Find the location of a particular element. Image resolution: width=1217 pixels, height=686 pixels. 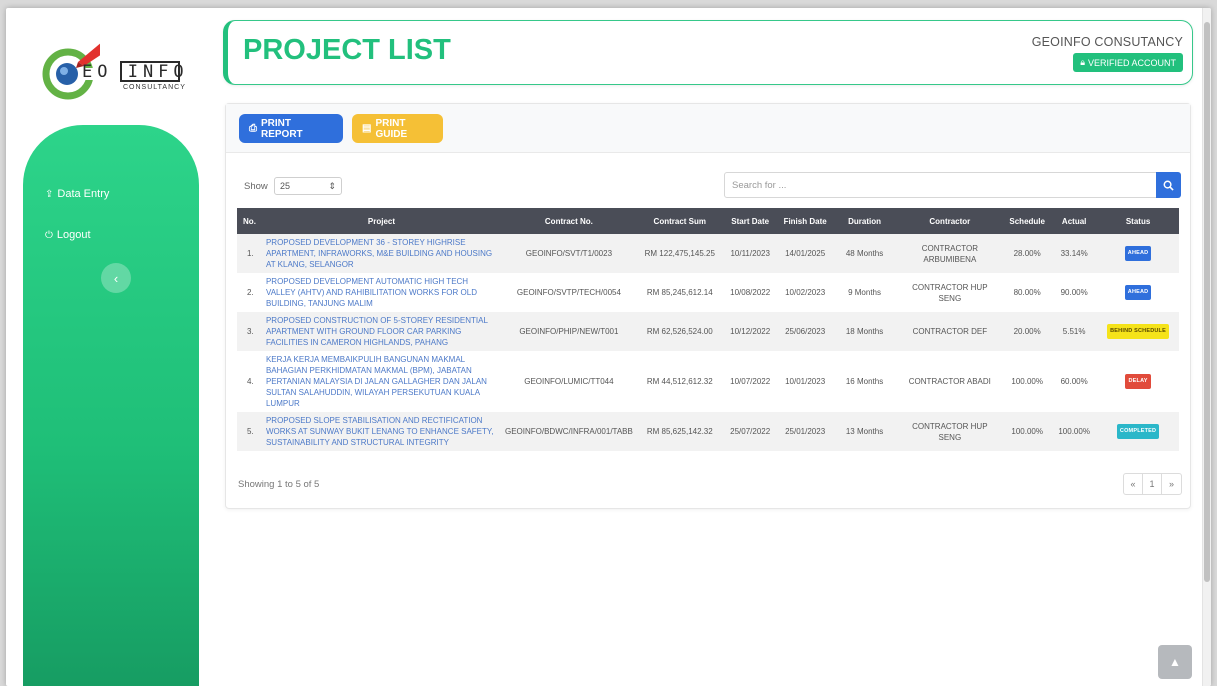

cell-status: DELAY is located at coordinates (1138, 381).